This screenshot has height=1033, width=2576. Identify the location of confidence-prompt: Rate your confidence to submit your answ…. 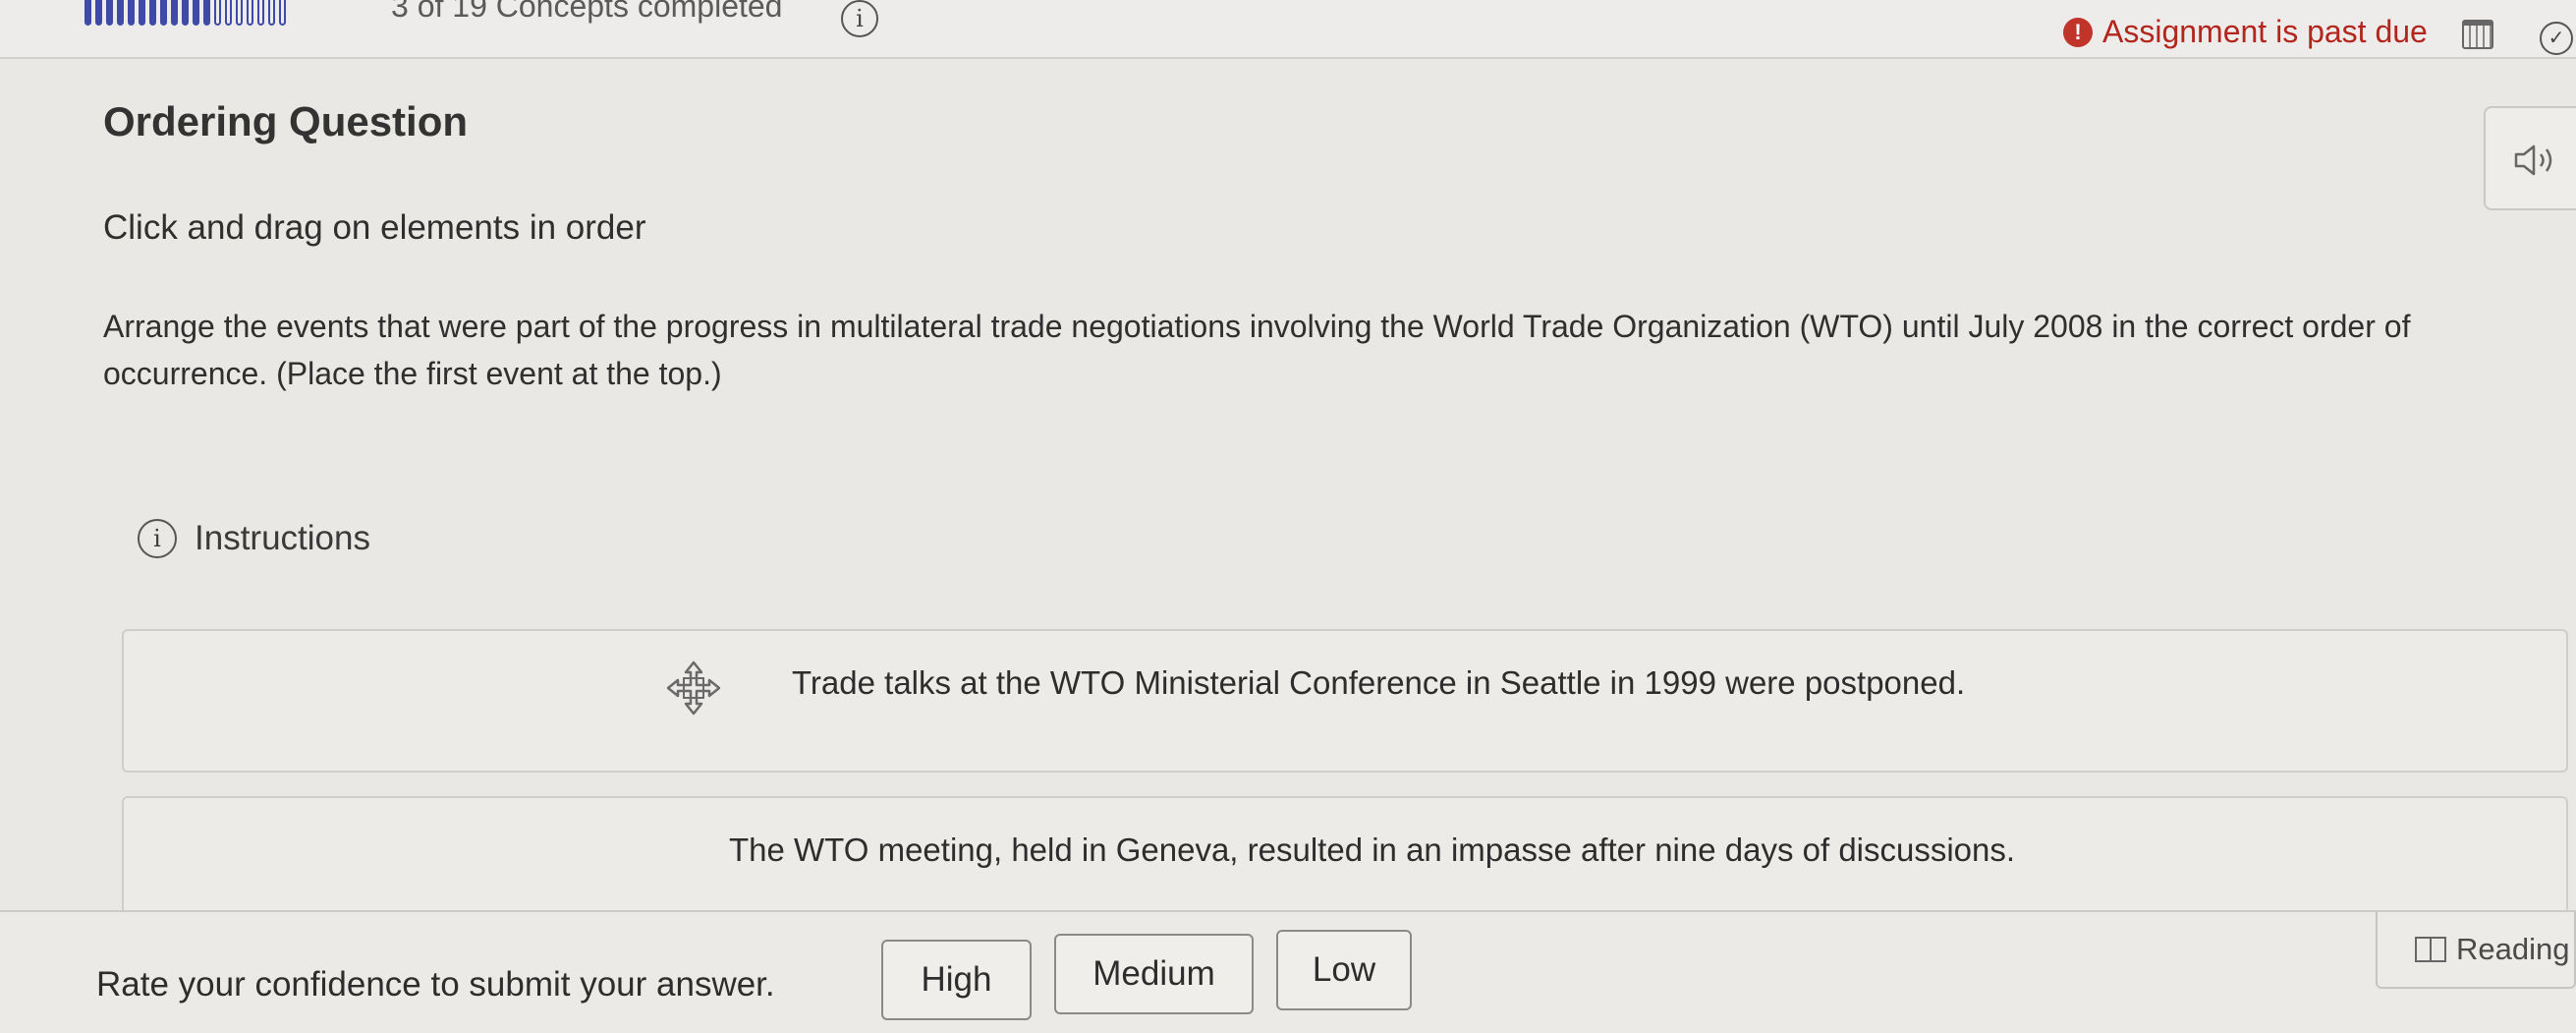
(435, 984).